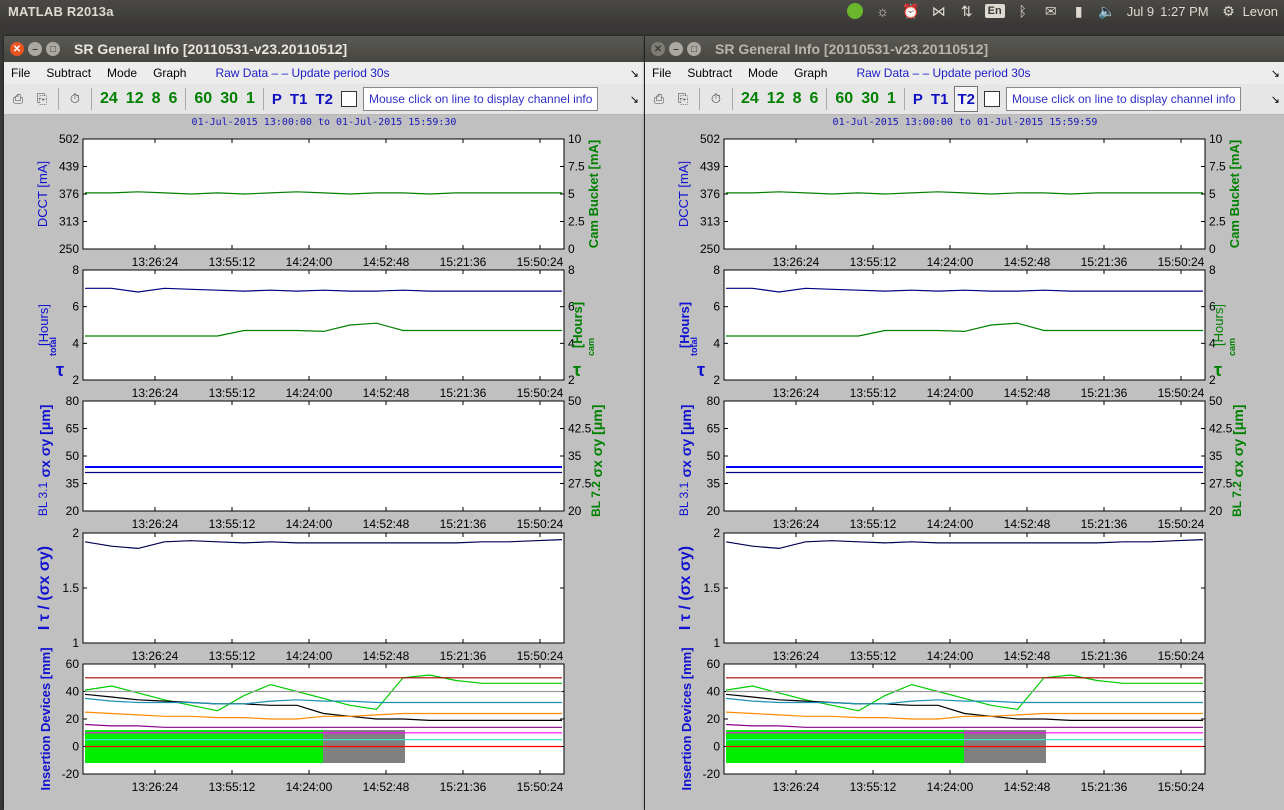  Describe the element at coordinates (1217, 222) in the screenshot. I see `y2-tick-label: 2.5` at that location.